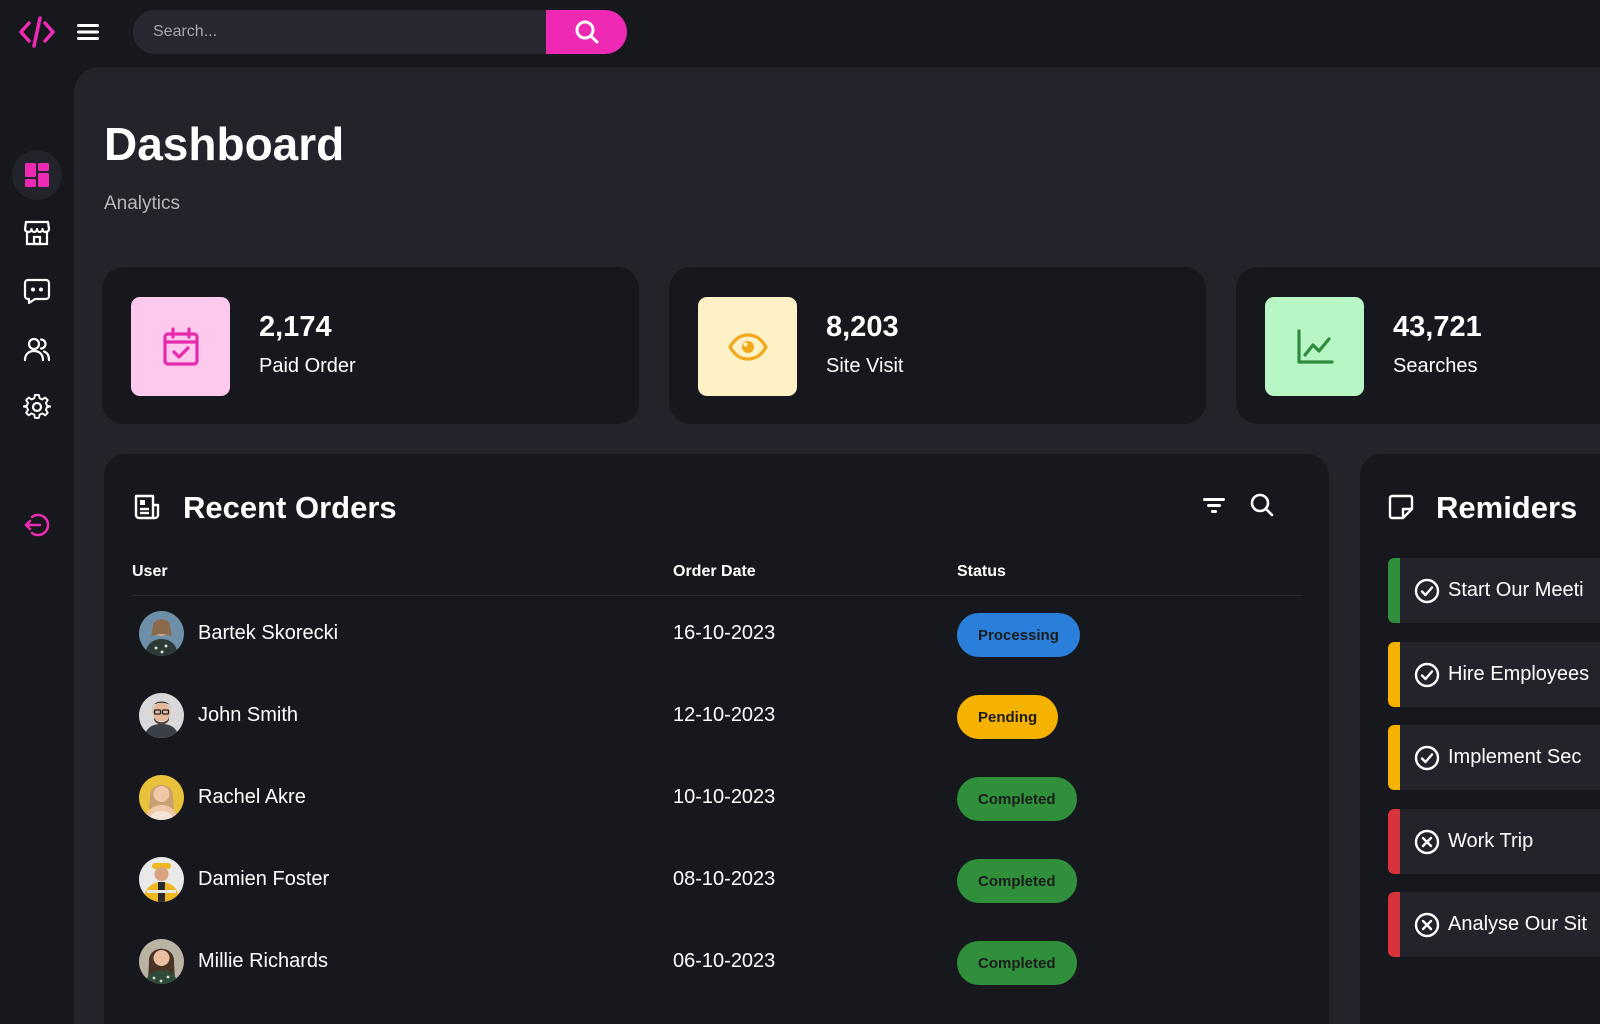 The height and width of the screenshot is (1024, 1600). What do you see at coordinates (865, 366) in the screenshot?
I see `stat-label: Site Visit` at bounding box center [865, 366].